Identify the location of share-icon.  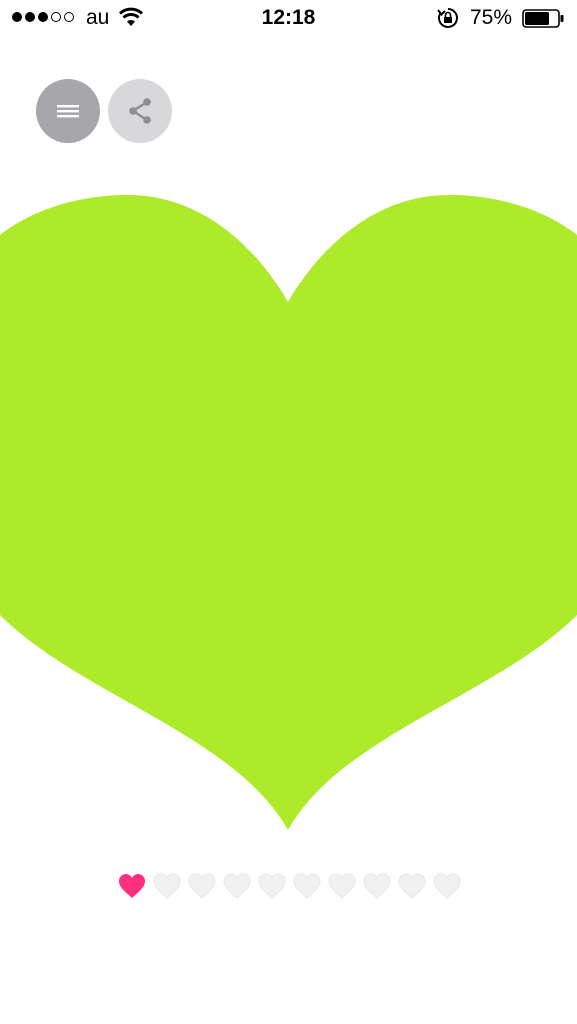
(140, 111).